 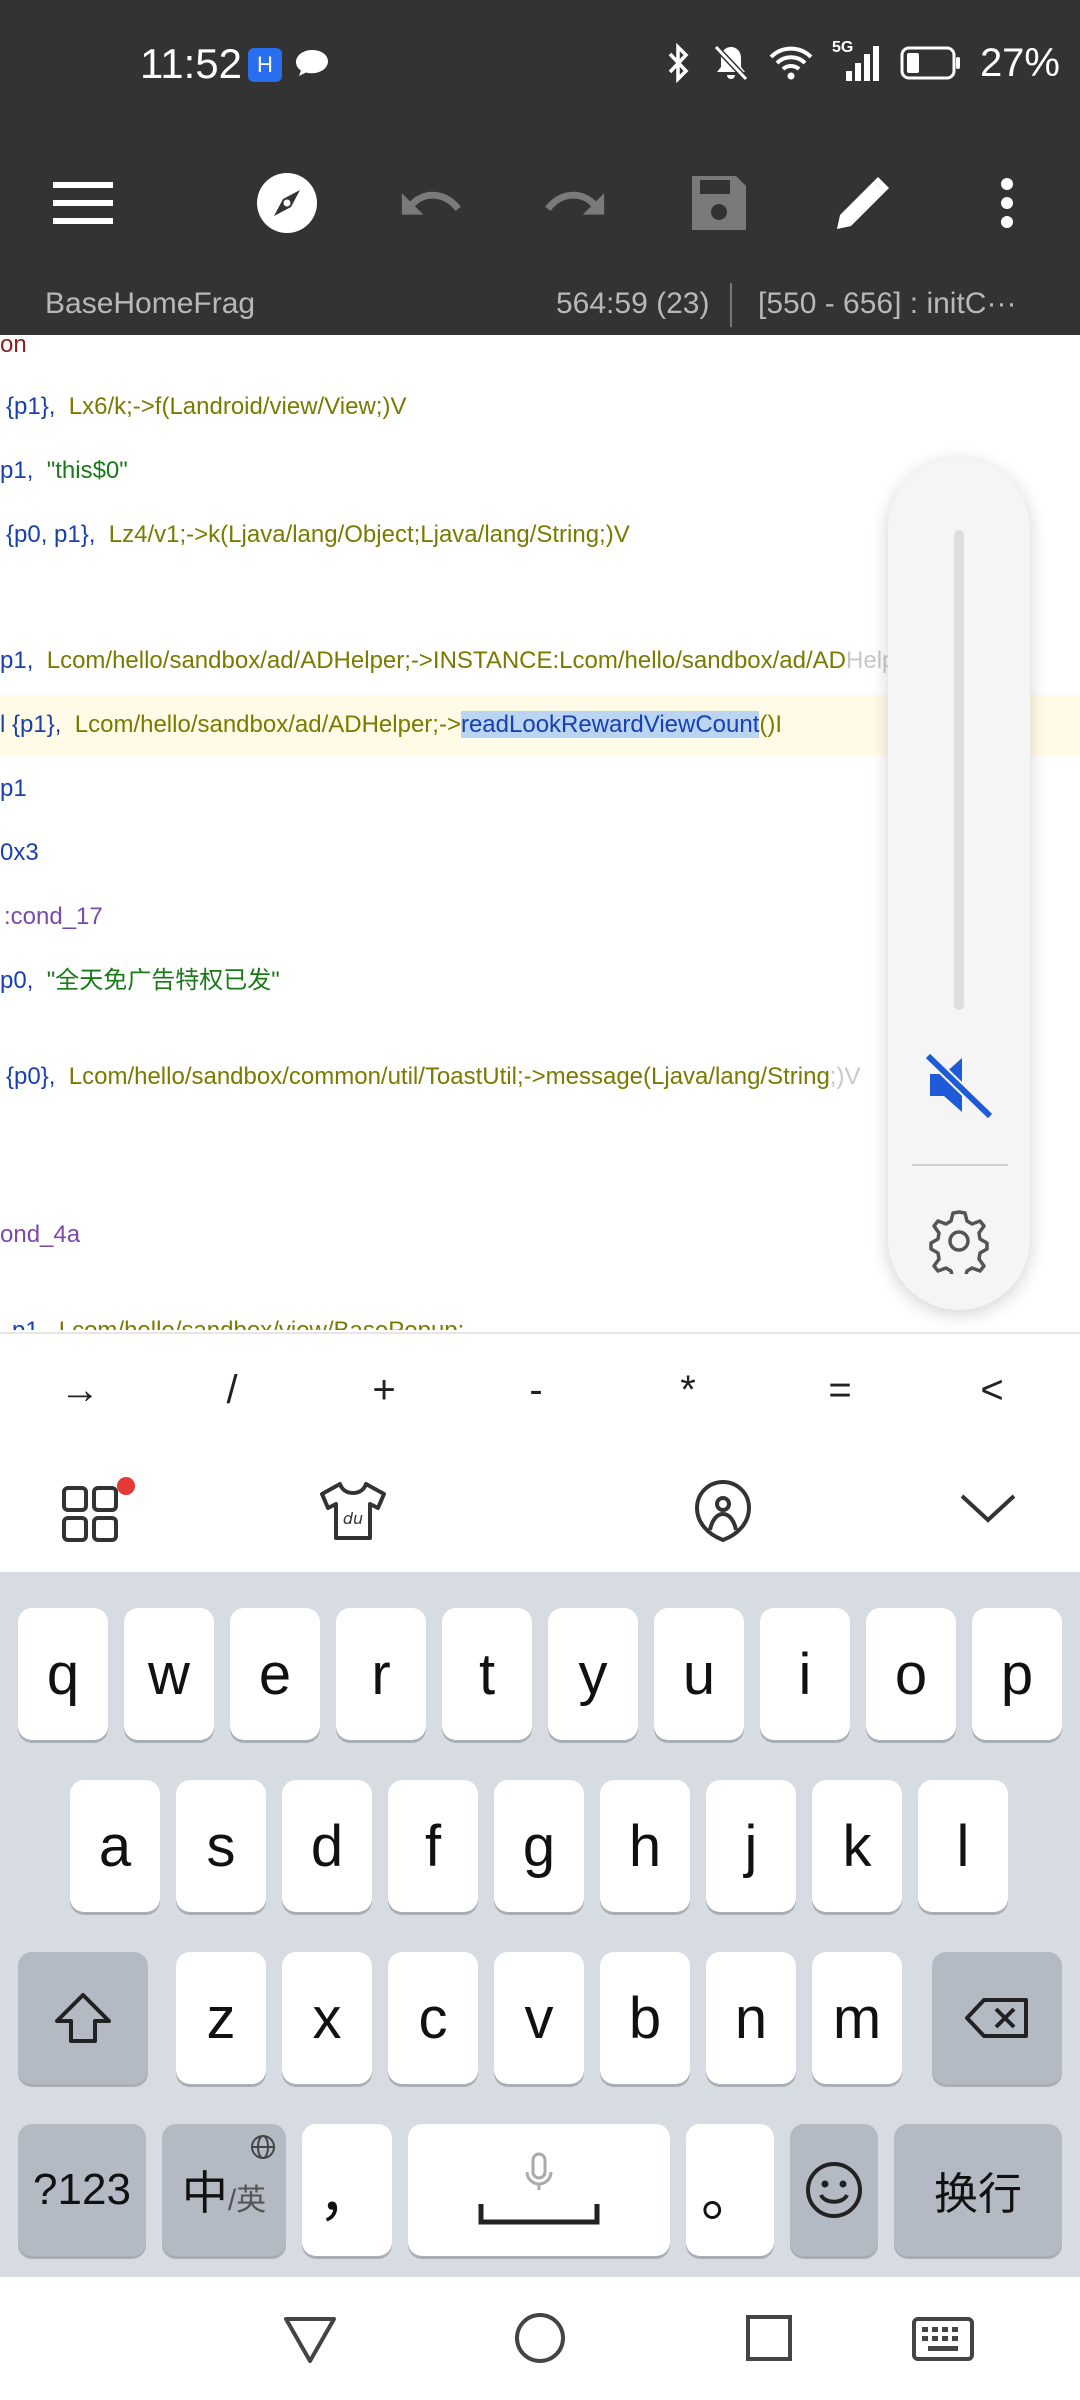 I want to click on symbol-key: -, so click(x=536, y=1390).